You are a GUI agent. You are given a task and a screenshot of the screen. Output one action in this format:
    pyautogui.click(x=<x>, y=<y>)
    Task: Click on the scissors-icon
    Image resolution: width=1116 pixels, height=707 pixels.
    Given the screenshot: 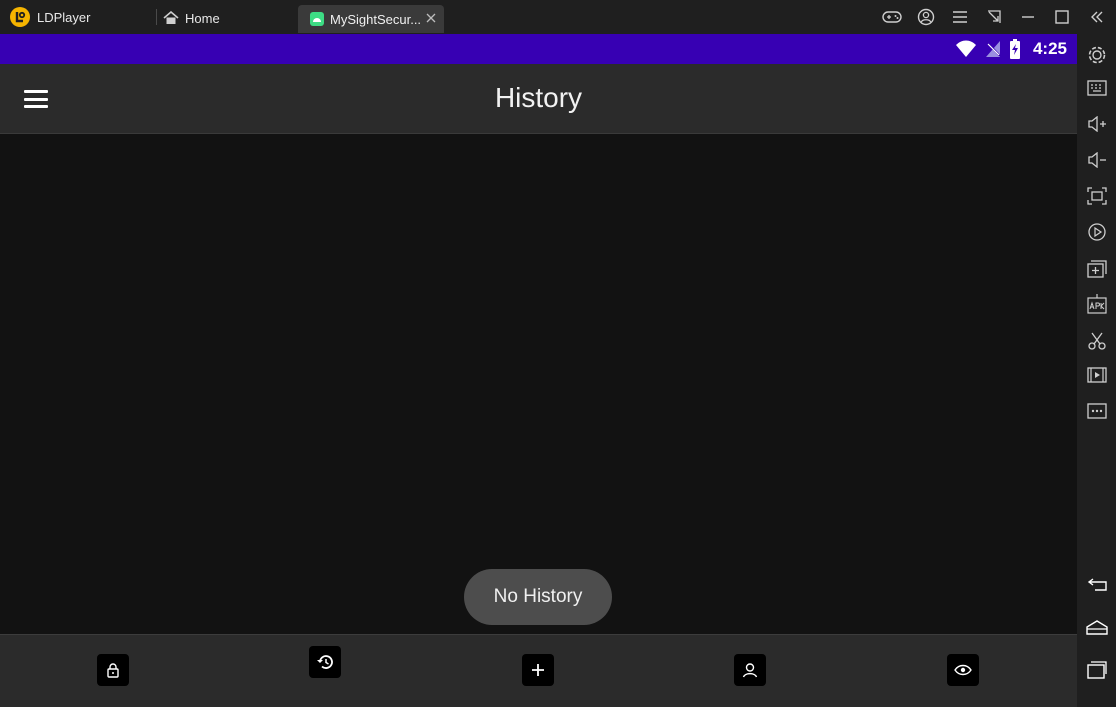 What is the action you would take?
    pyautogui.click(x=1097, y=341)
    